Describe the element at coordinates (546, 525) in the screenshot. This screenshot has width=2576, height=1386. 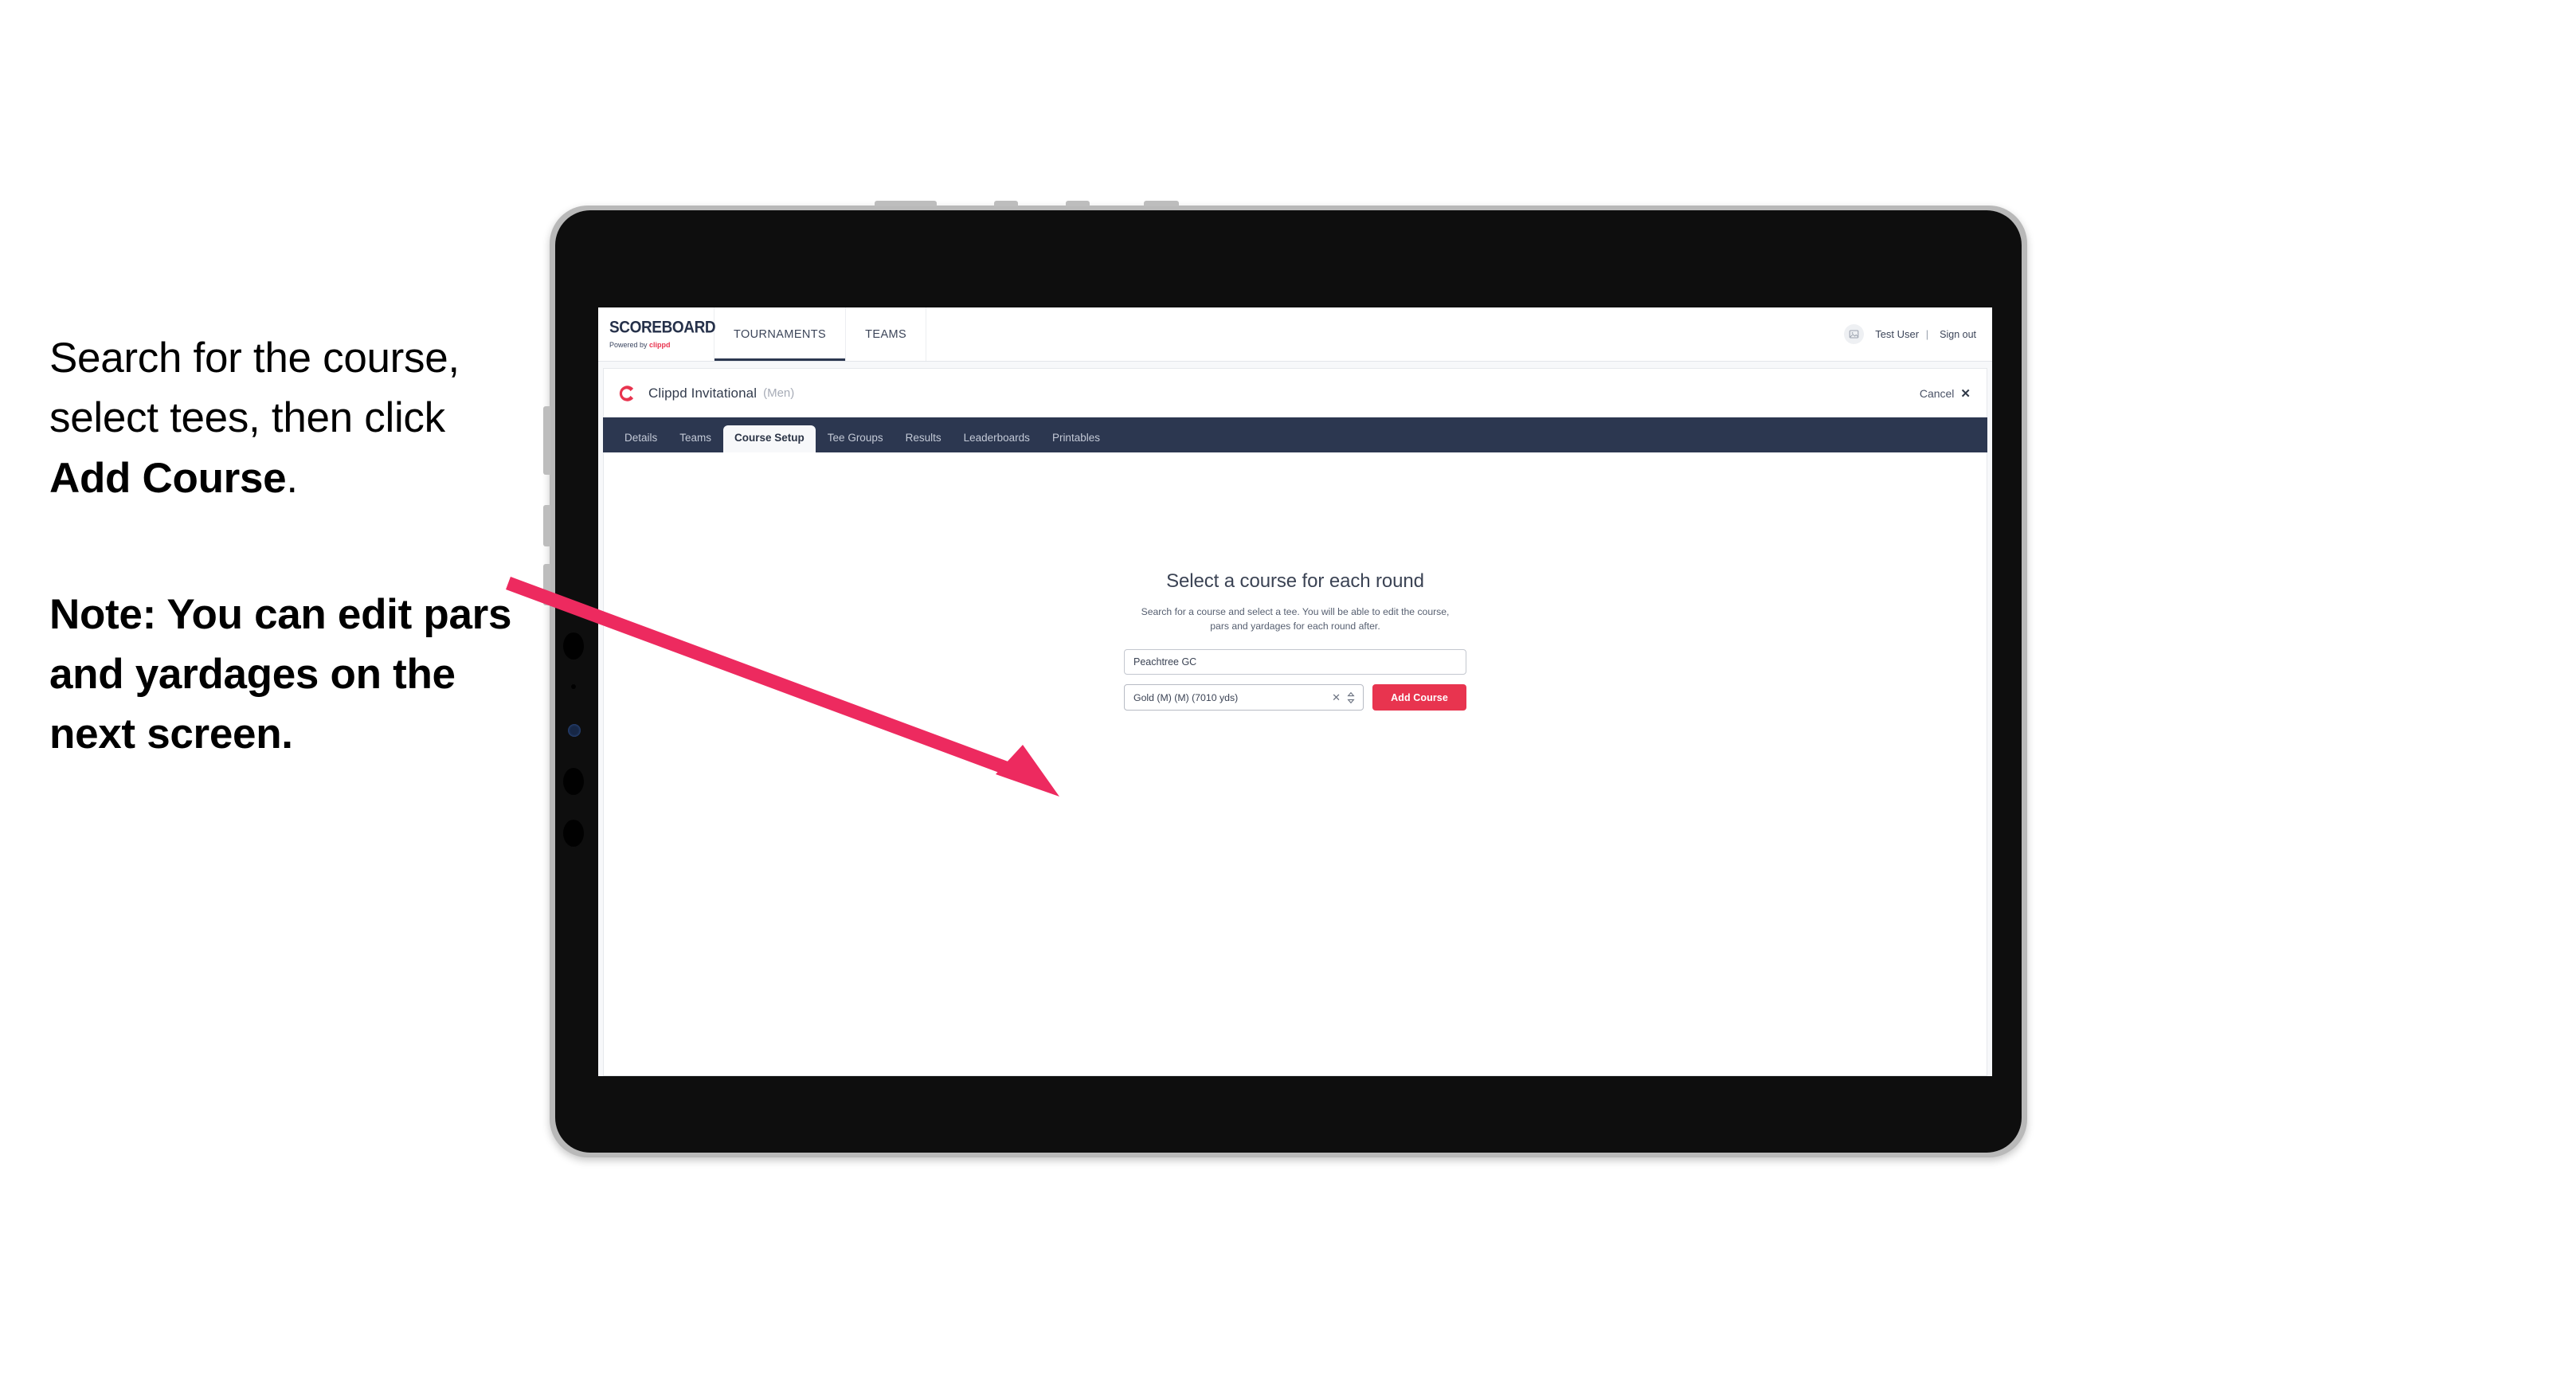
I see `device-volume-up-button` at that location.